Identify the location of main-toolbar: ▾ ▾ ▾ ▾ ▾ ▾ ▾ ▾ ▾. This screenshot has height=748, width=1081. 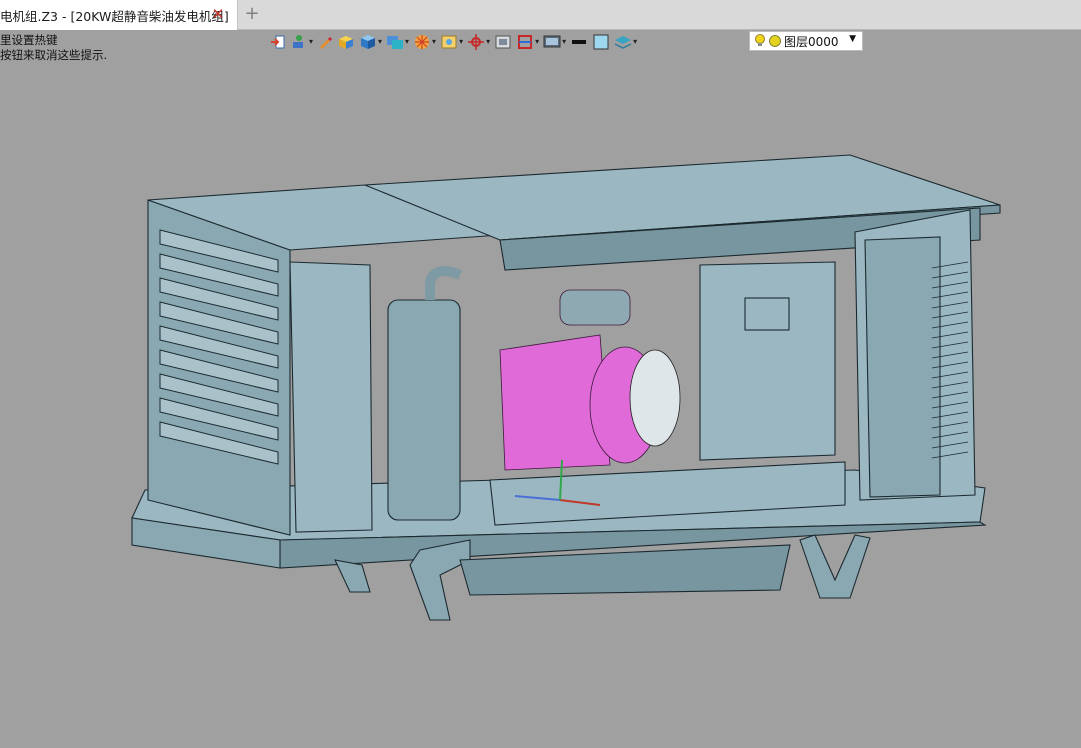
(455, 42).